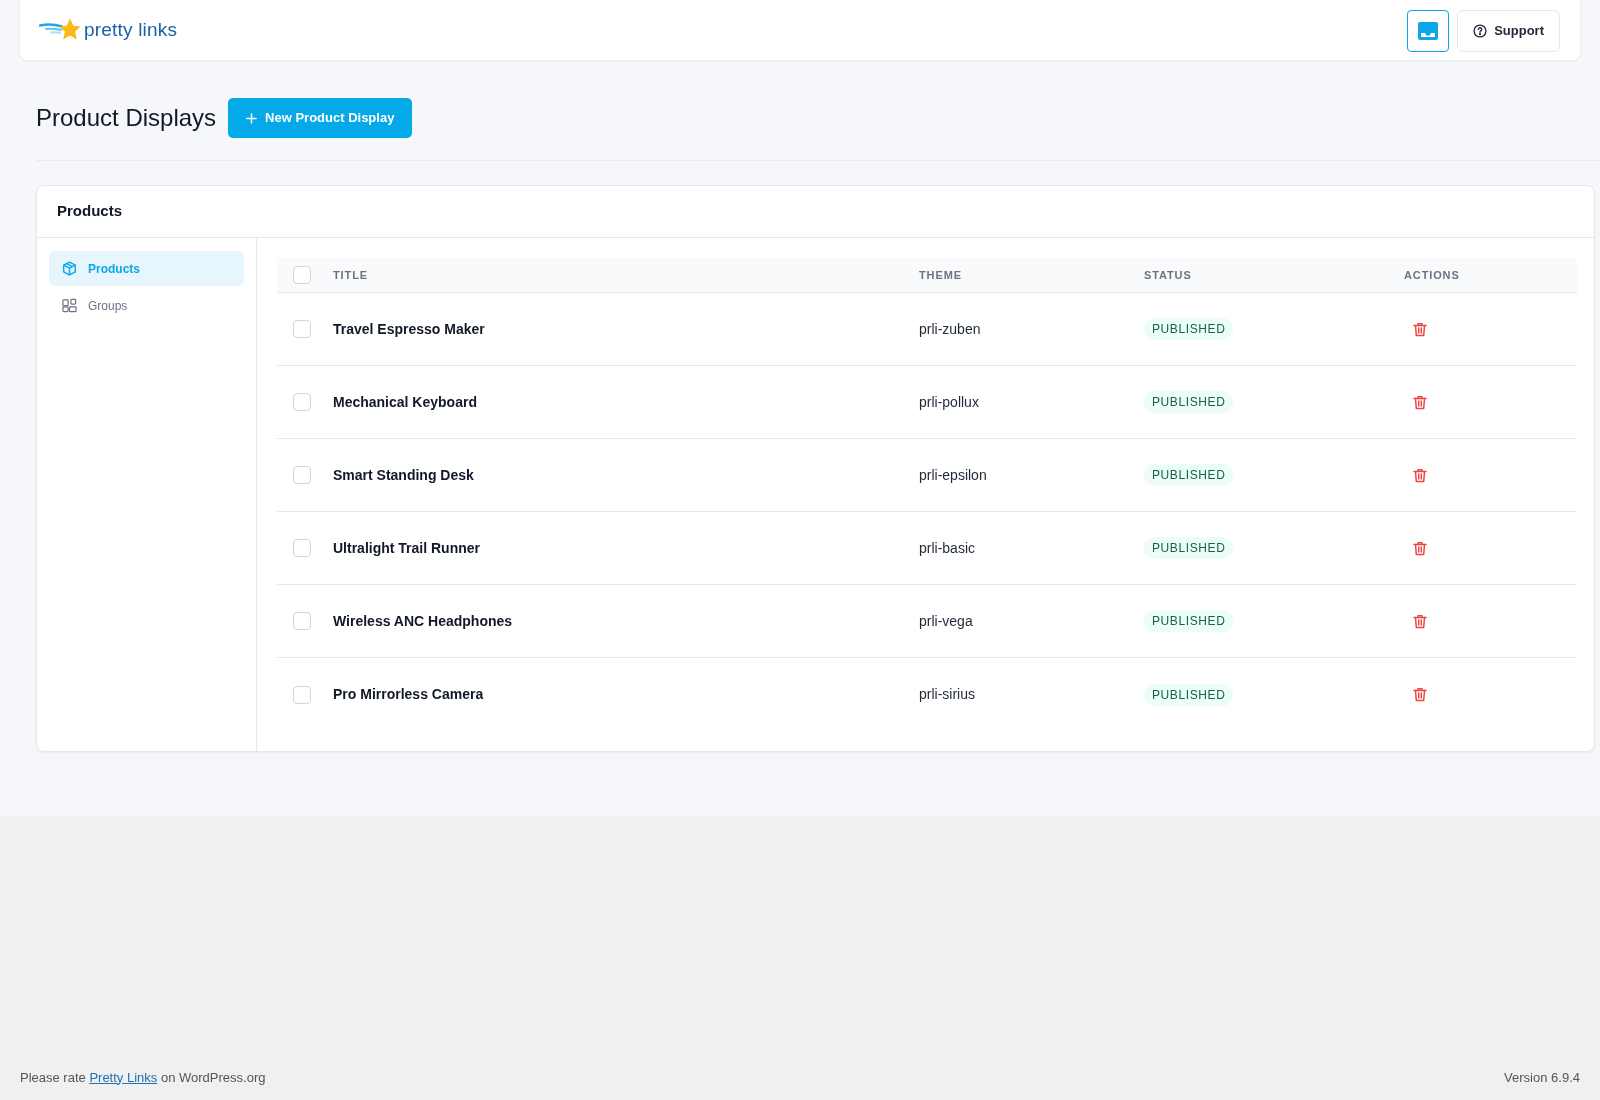  What do you see at coordinates (406, 548) in the screenshot?
I see `product-title: Ultralight Trail Runner` at bounding box center [406, 548].